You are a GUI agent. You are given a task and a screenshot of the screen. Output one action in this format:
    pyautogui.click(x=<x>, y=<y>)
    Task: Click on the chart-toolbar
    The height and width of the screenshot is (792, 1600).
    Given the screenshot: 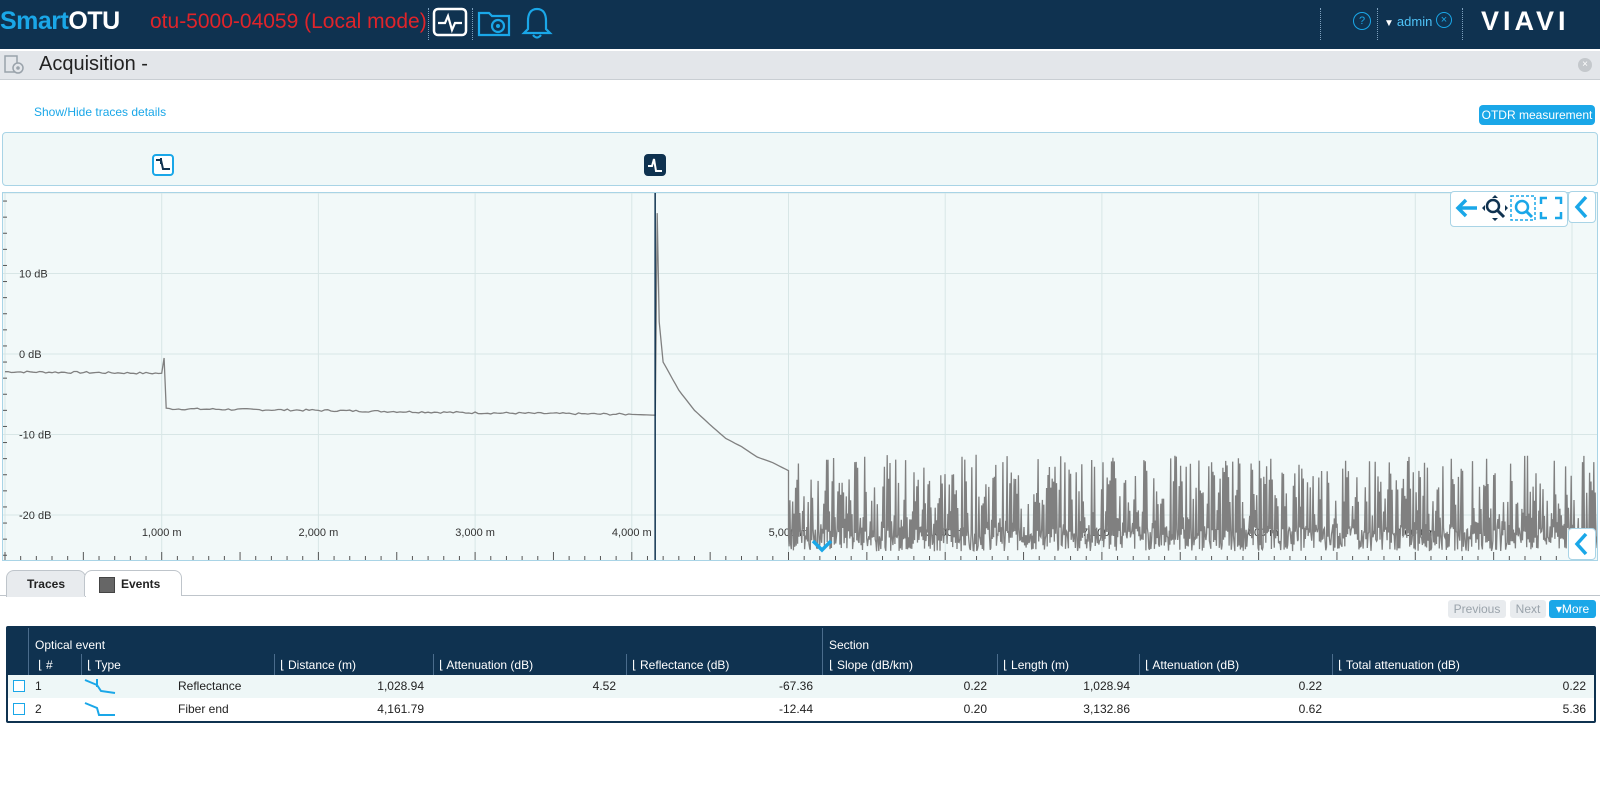 What is the action you would take?
    pyautogui.click(x=1509, y=209)
    